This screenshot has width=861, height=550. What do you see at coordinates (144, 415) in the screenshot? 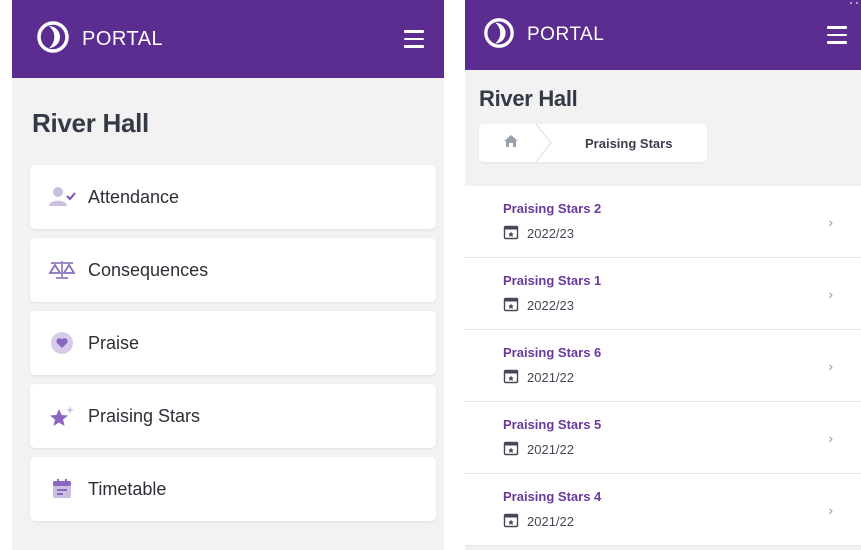
I see `menu-item-label: Praising Stars` at bounding box center [144, 415].